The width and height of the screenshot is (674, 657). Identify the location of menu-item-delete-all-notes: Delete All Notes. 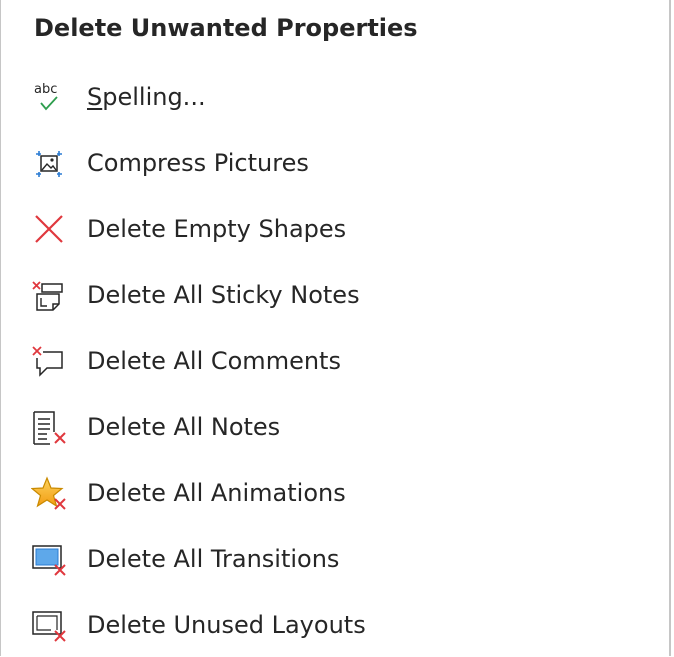
(335, 428).